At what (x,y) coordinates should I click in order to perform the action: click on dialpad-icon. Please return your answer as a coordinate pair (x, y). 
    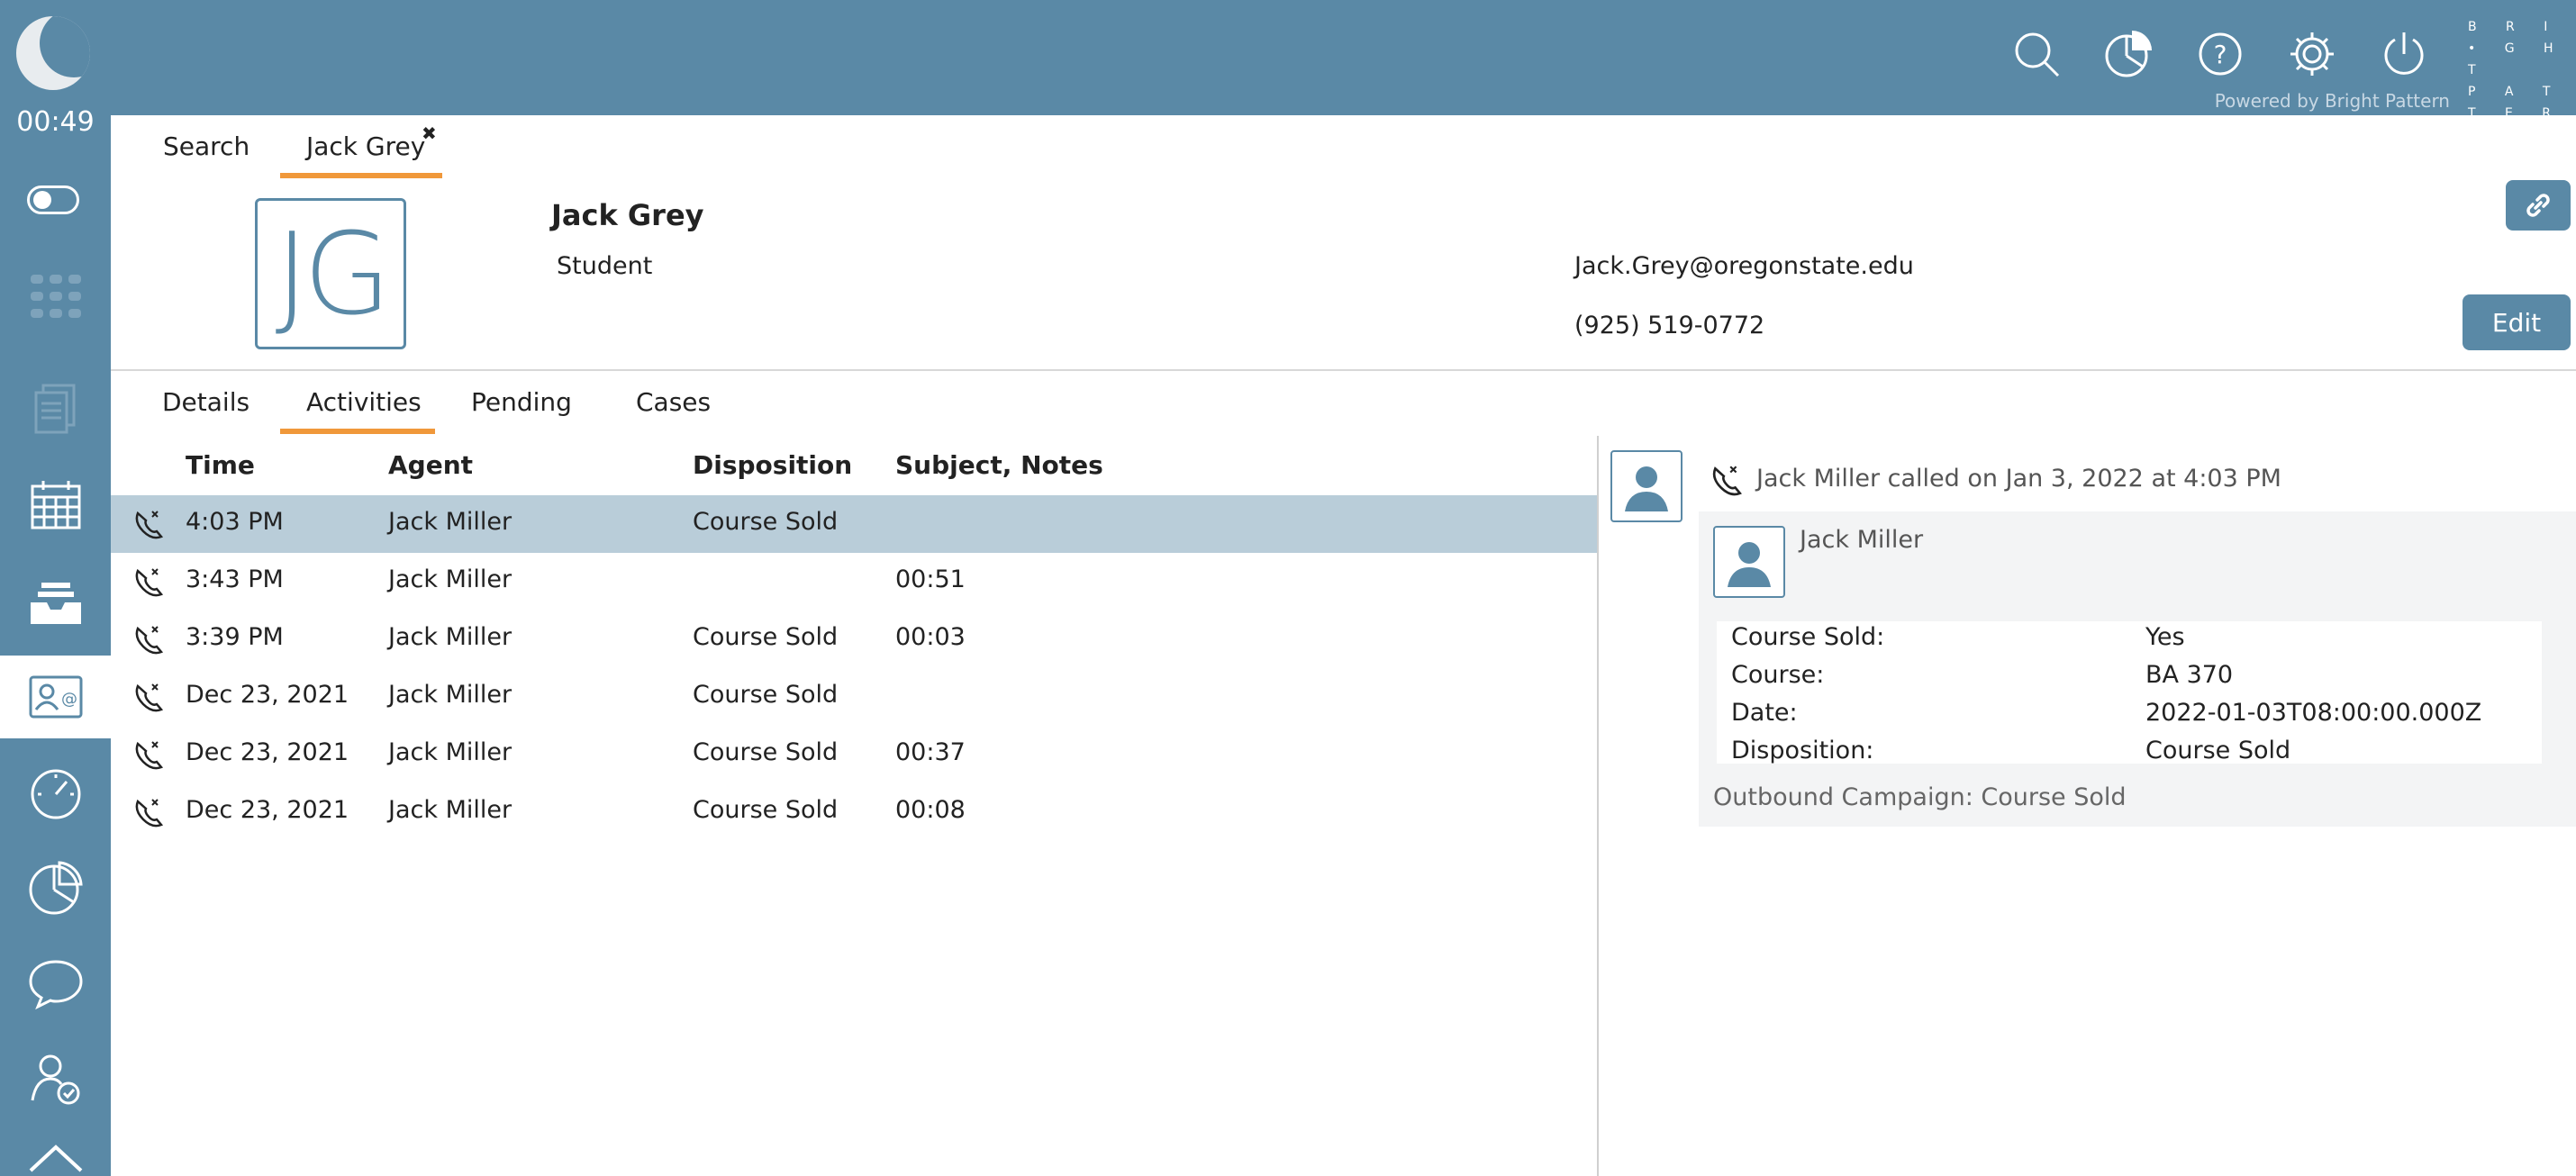
    Looking at the image, I should click on (55, 296).